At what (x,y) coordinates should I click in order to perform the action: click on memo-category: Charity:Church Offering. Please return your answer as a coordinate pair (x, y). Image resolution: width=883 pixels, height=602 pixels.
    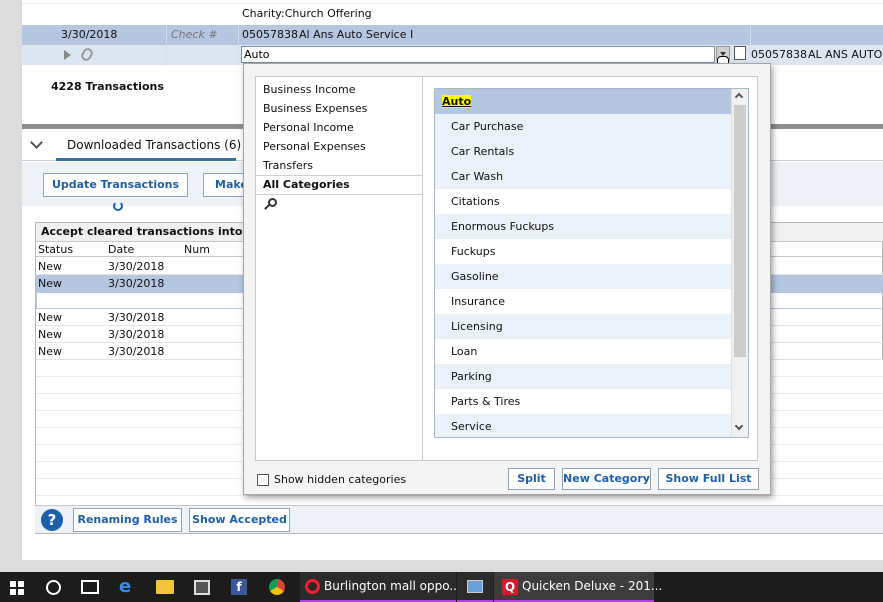
    Looking at the image, I should click on (307, 13).